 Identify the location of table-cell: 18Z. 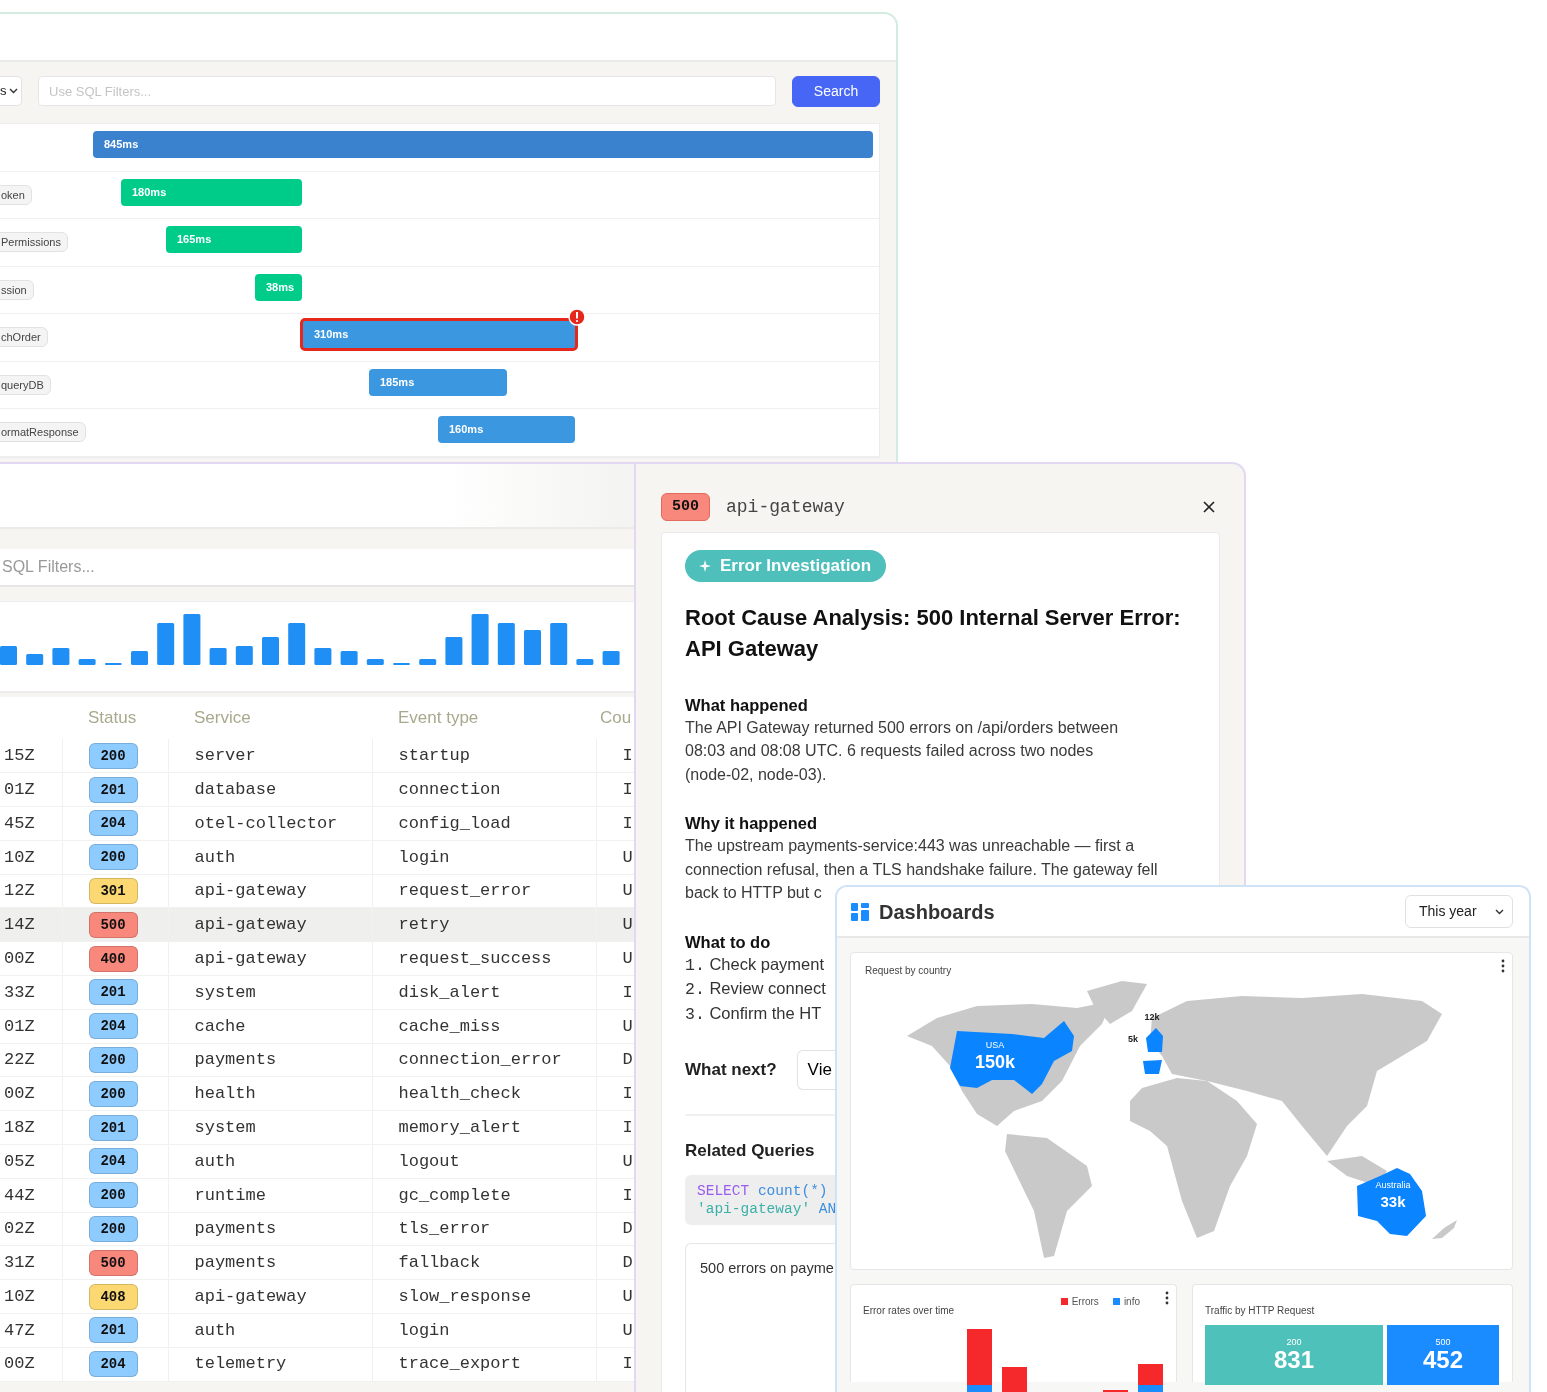
(31, 1127).